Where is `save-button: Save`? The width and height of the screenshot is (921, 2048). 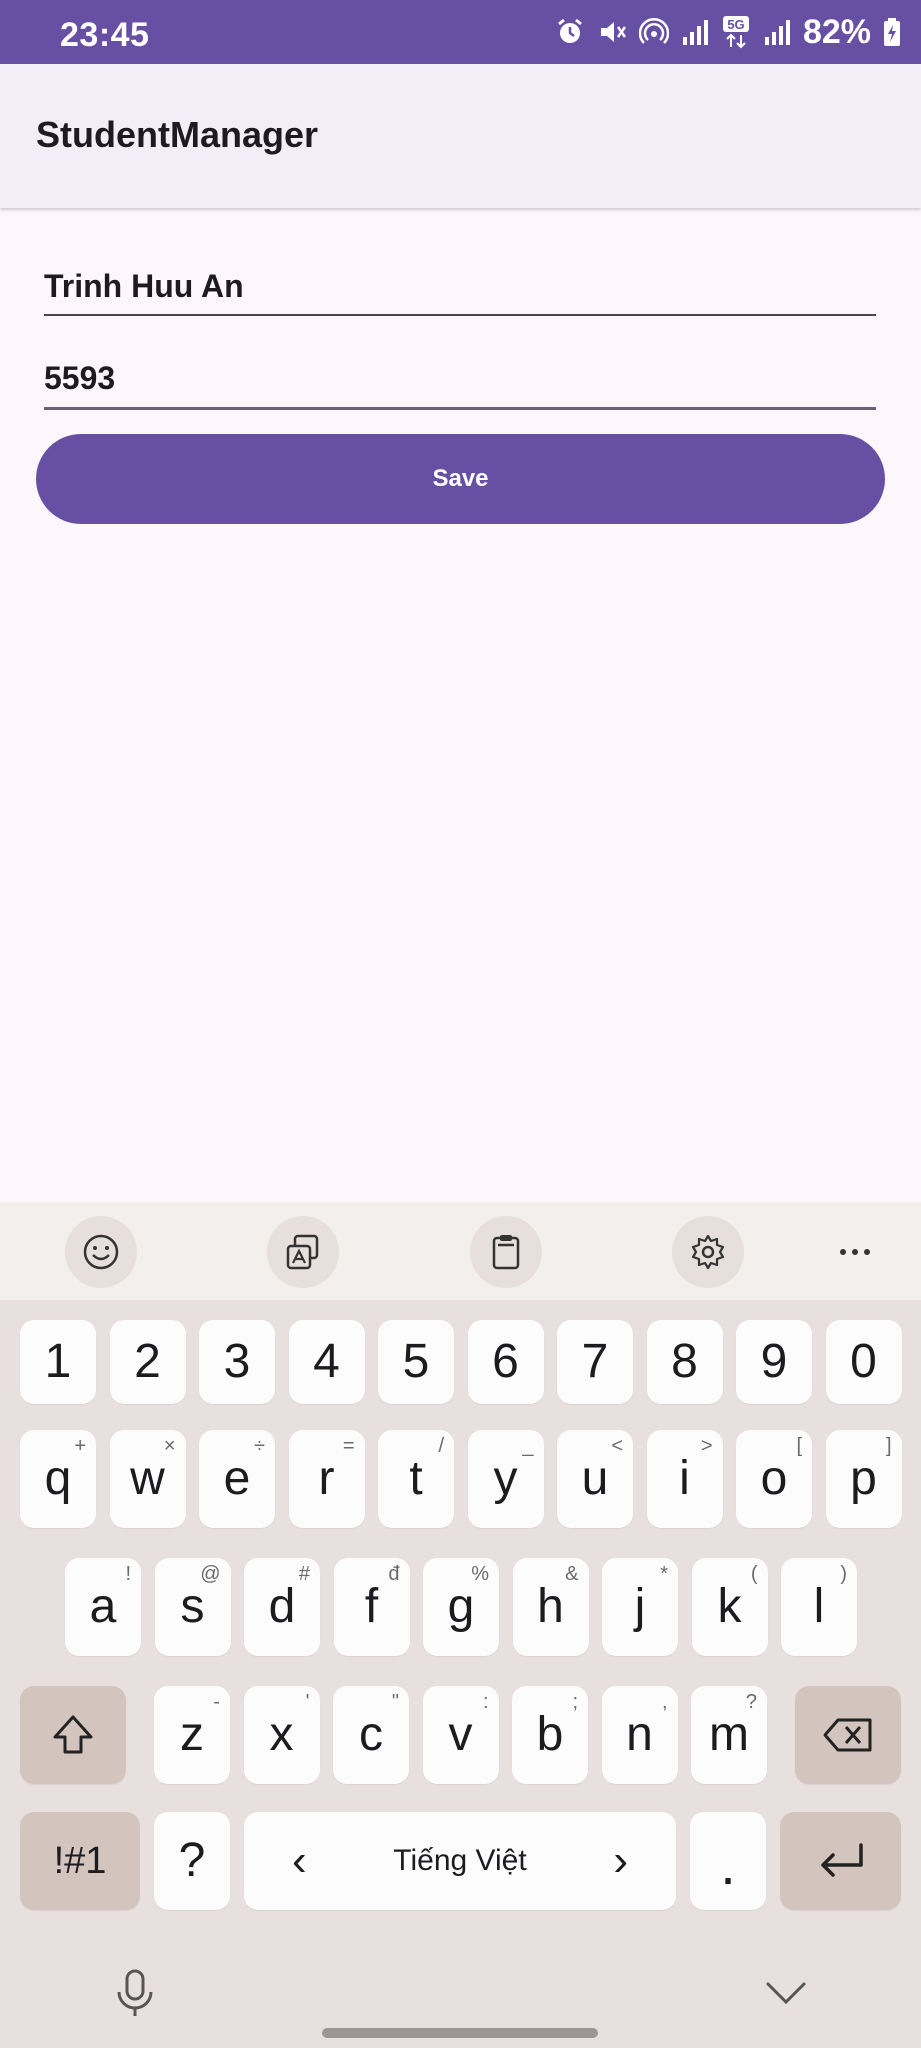 save-button: Save is located at coordinates (460, 479).